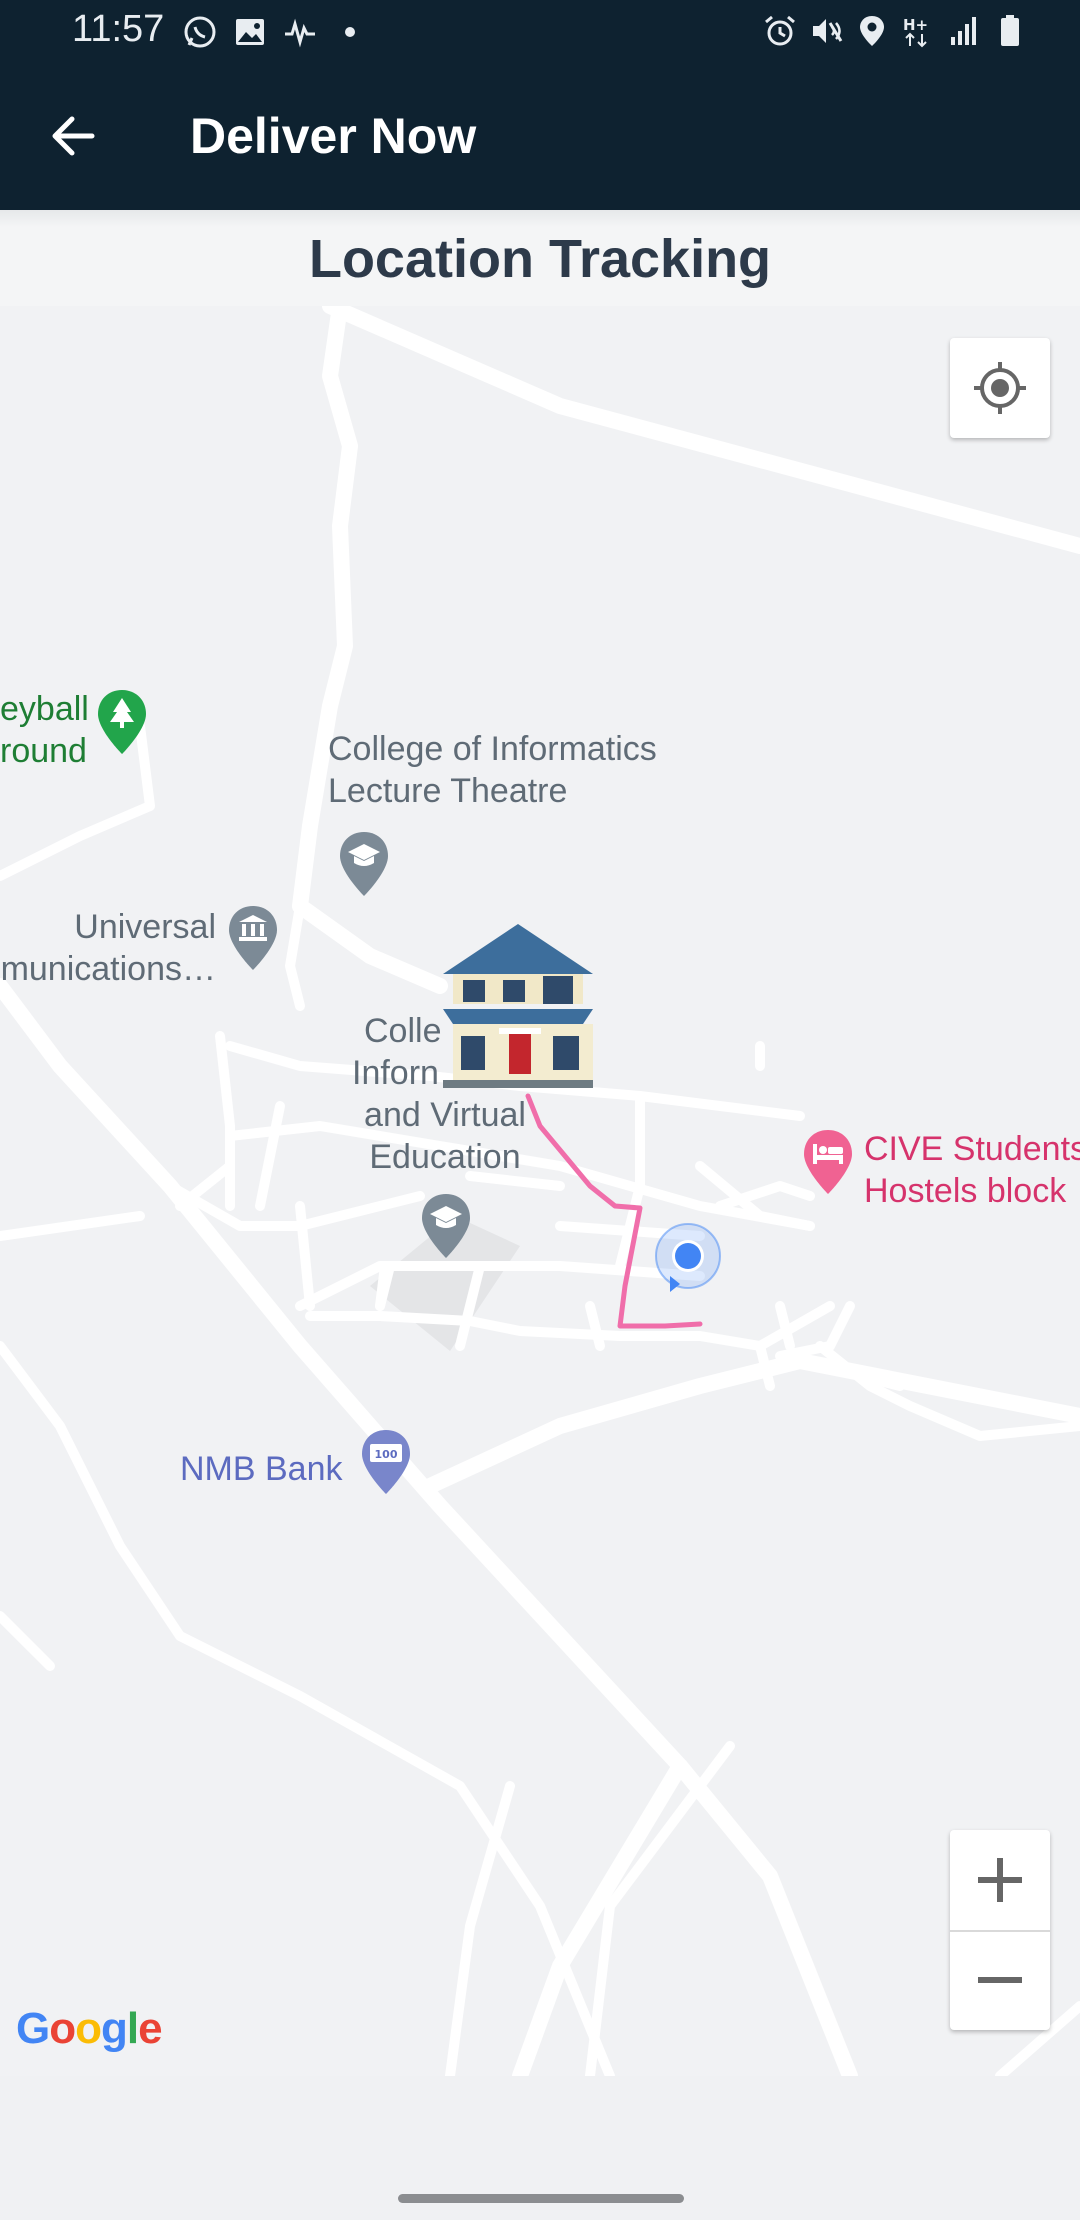  I want to click on whatsapp-icon, so click(200, 32).